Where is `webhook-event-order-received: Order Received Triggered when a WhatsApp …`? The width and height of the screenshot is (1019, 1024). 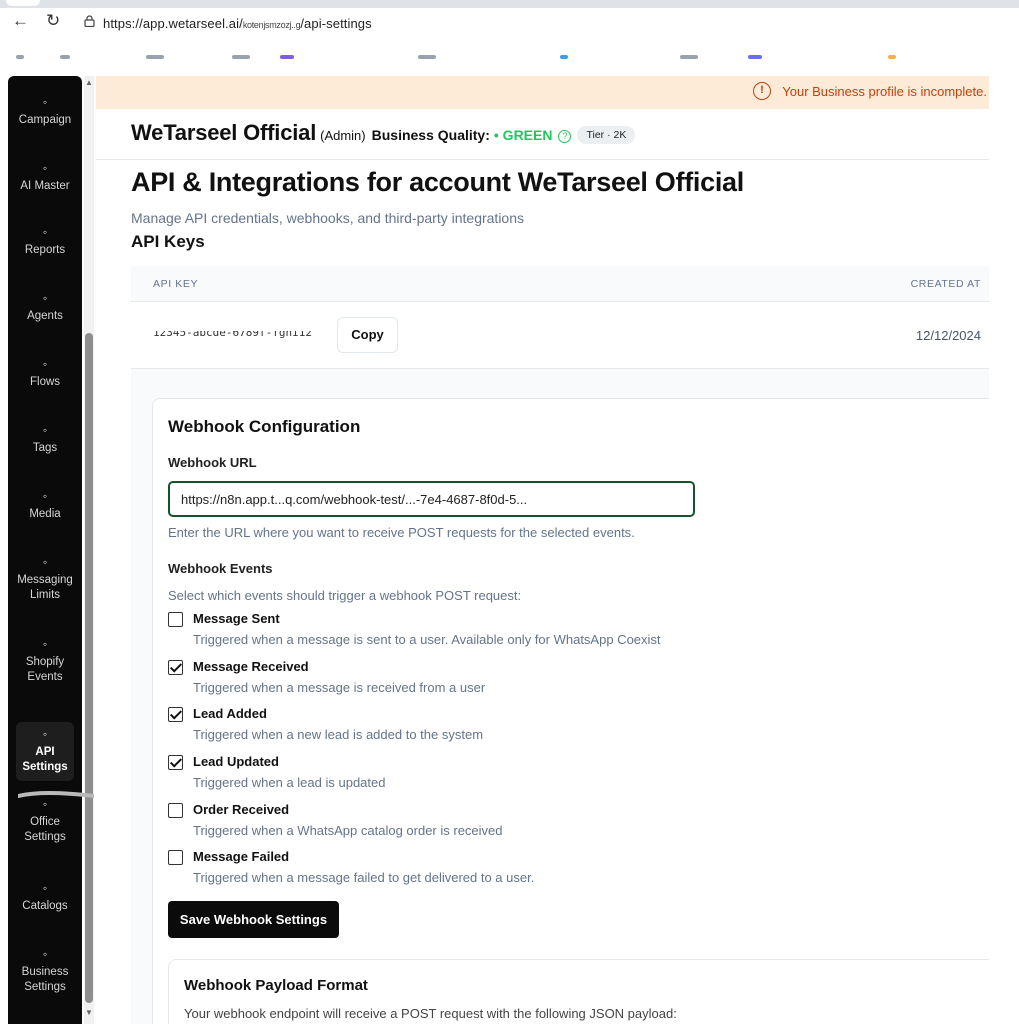
webhook-event-order-received: Order Received Triggered when a WhatsApp … is located at coordinates (468, 822).